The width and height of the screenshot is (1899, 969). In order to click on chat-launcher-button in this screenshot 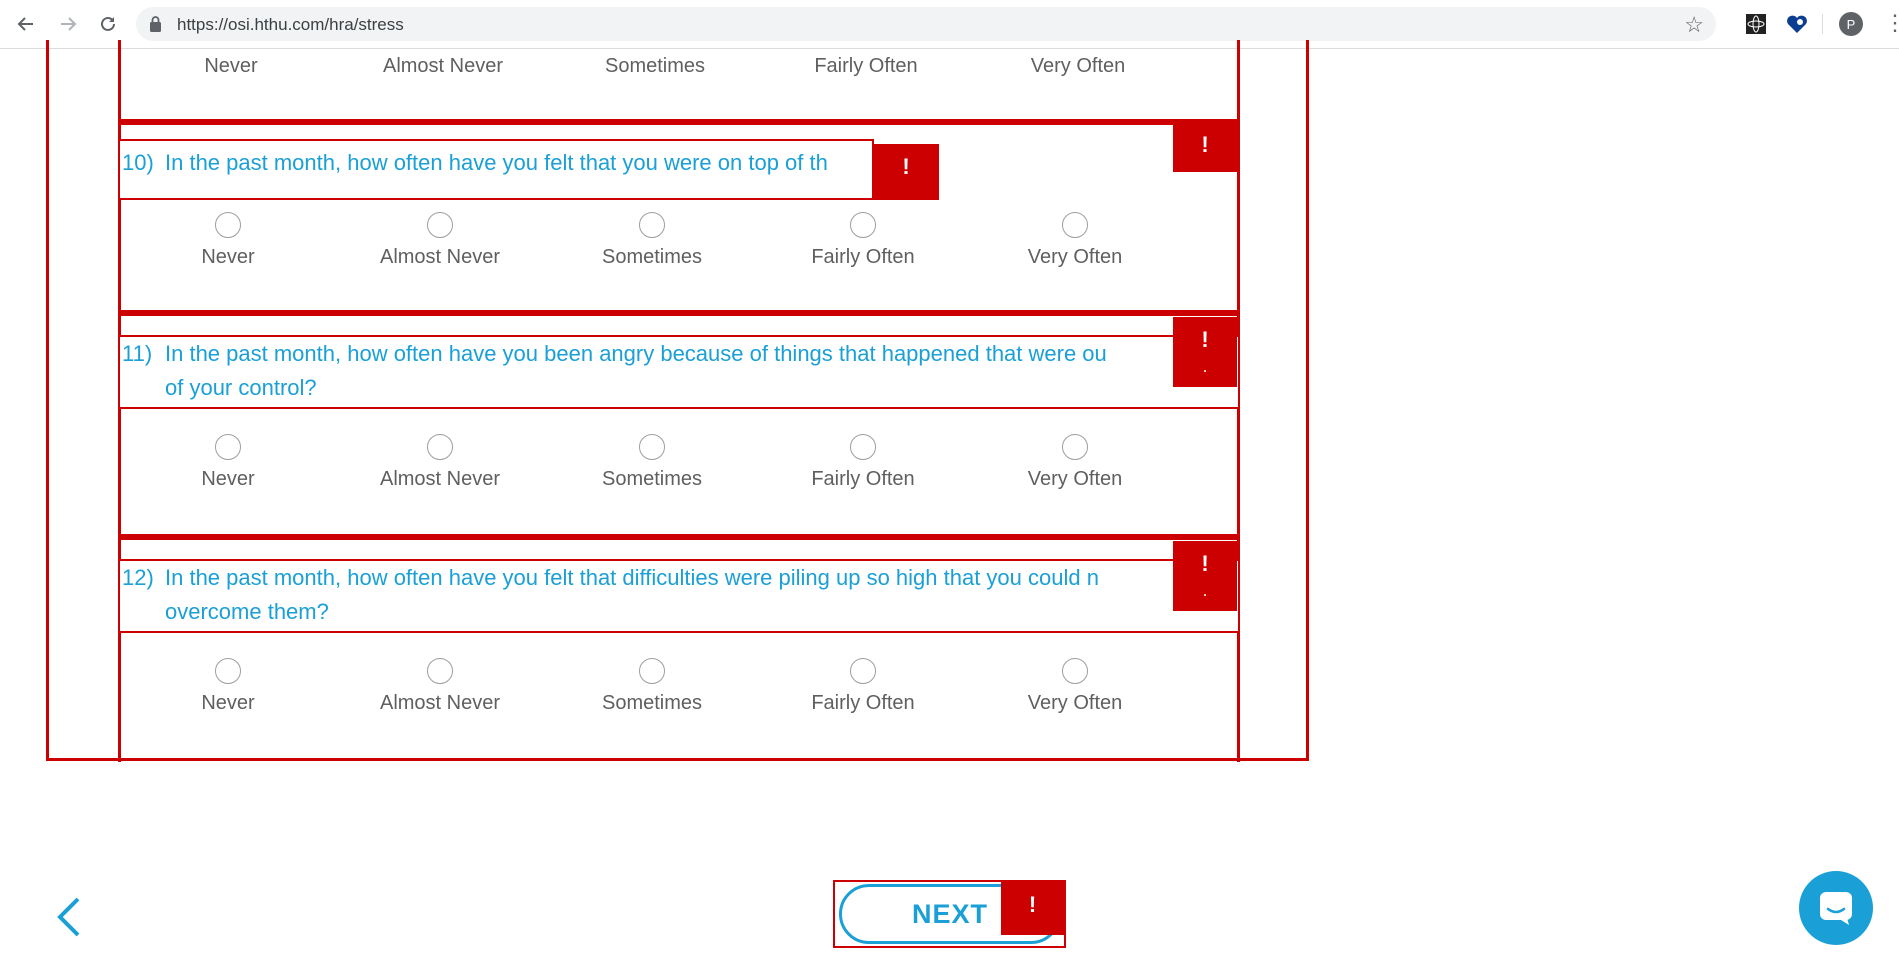, I will do `click(1836, 908)`.